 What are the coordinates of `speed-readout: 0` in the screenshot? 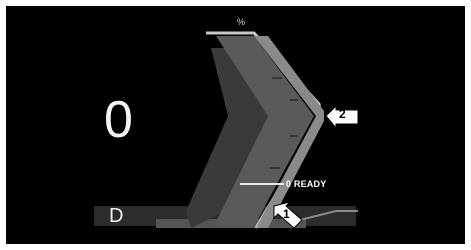 It's located at (118, 120).